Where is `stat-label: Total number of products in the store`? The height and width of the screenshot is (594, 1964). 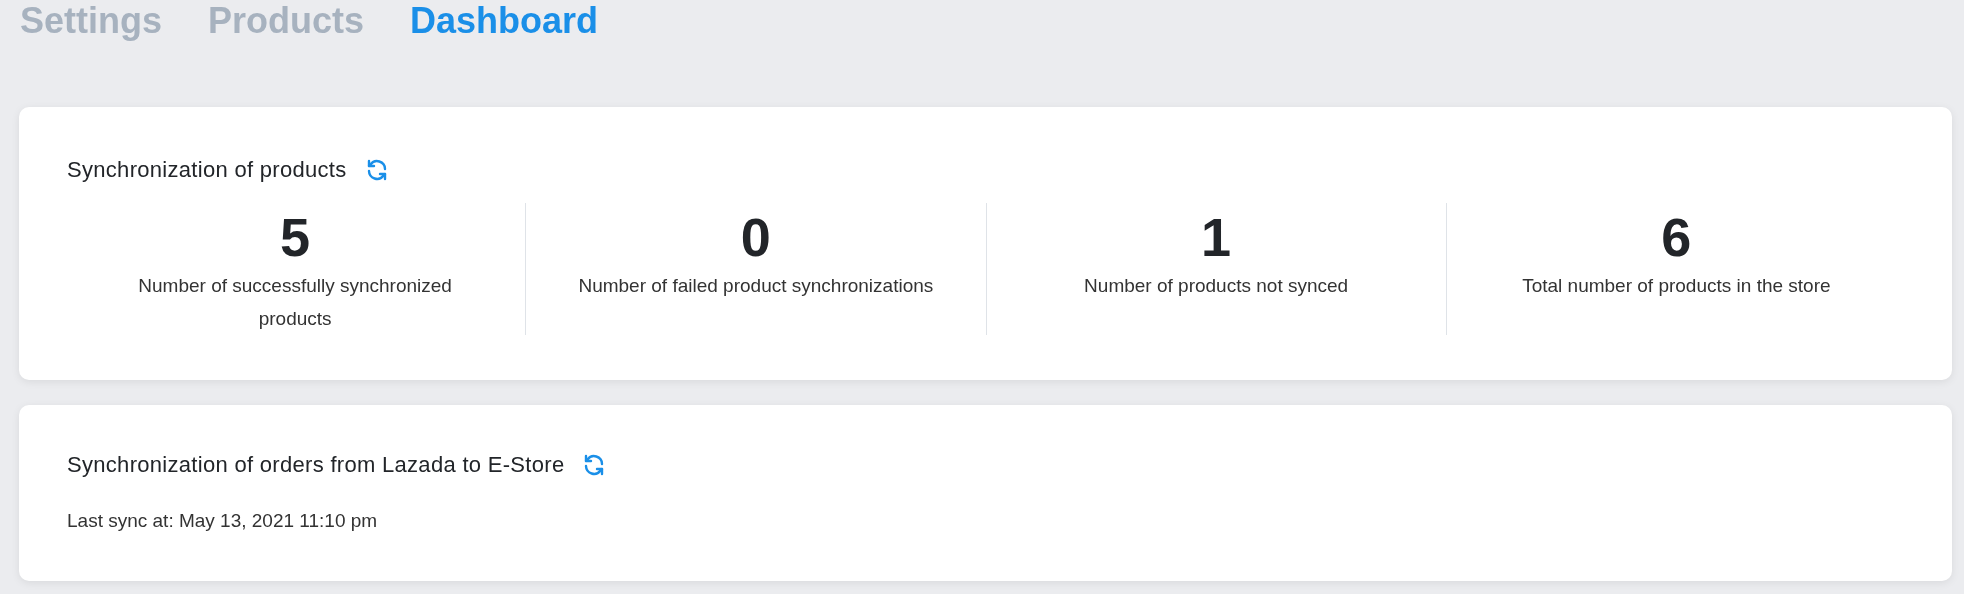 stat-label: Total number of products in the store is located at coordinates (1676, 286).